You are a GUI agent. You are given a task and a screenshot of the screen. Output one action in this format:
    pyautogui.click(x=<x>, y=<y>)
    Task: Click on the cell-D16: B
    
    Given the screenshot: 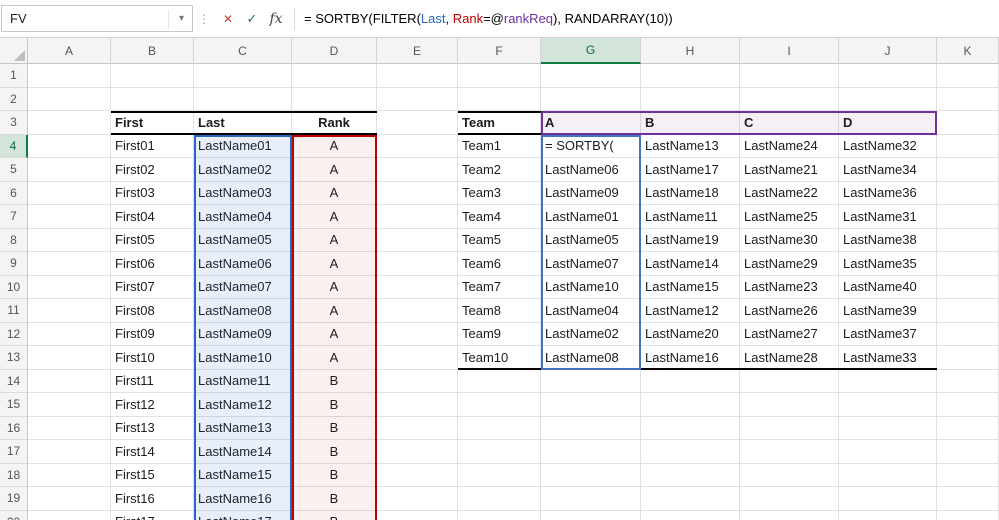 What is the action you would take?
    pyautogui.click(x=334, y=428)
    